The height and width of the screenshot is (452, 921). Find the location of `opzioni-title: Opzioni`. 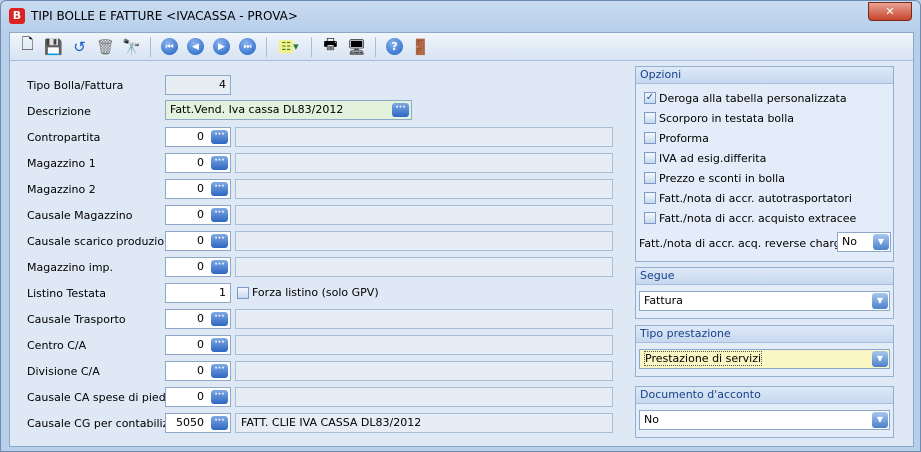

opzioni-title: Opzioni is located at coordinates (764, 75).